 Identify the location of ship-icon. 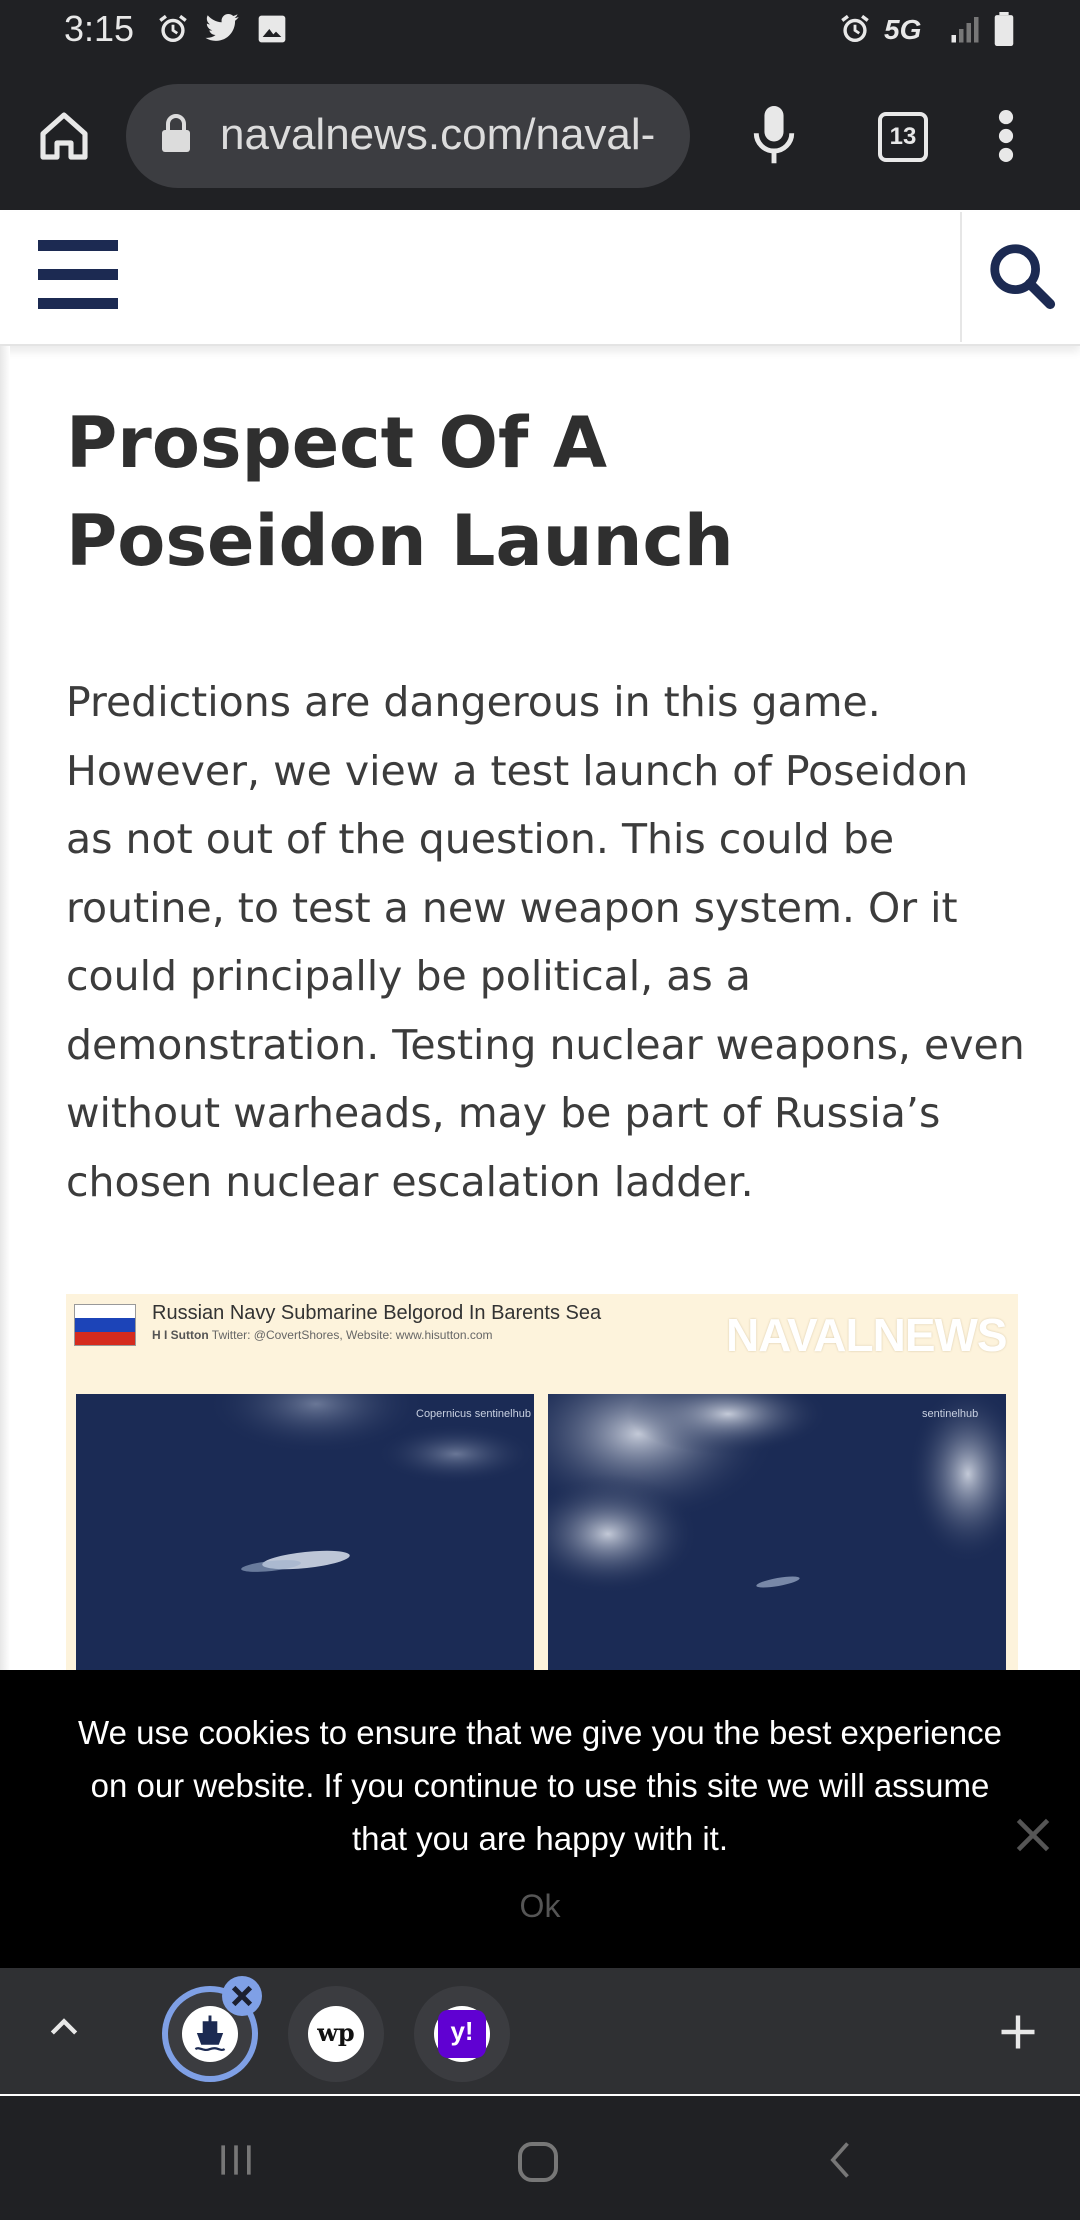
(210, 2033).